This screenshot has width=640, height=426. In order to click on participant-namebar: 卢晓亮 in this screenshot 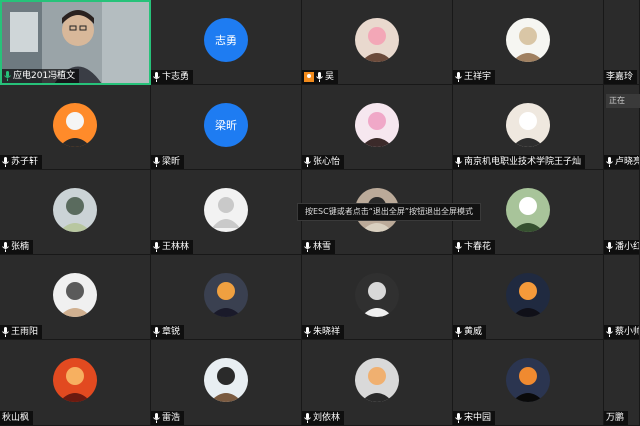, I will do `click(621, 162)`.